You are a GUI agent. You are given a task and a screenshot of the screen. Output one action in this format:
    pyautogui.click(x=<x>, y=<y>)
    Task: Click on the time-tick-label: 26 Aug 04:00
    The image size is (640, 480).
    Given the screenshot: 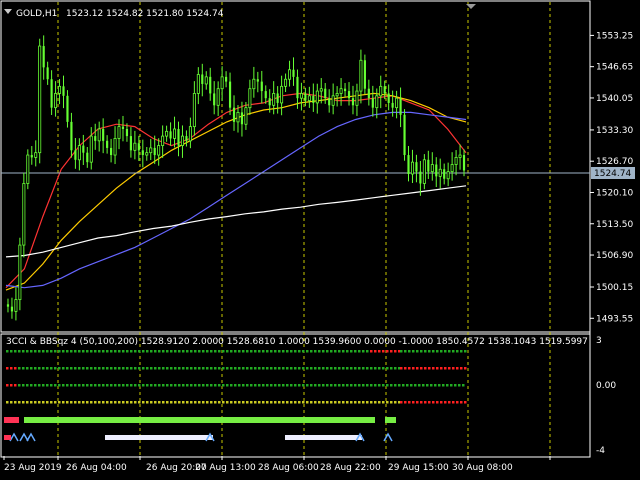 What is the action you would take?
    pyautogui.click(x=96, y=468)
    